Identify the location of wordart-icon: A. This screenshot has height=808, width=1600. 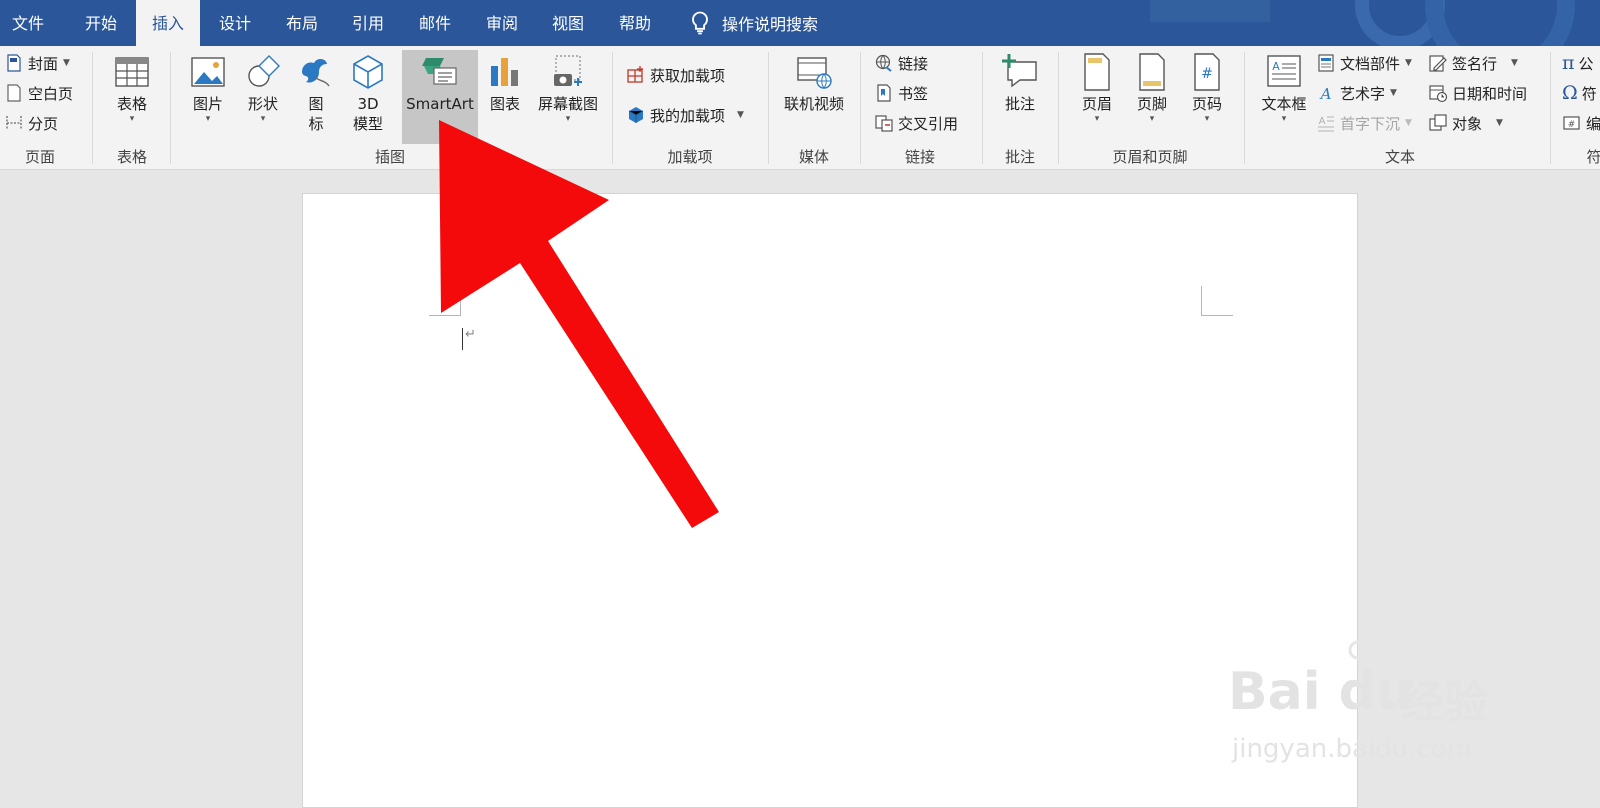
(1325, 94).